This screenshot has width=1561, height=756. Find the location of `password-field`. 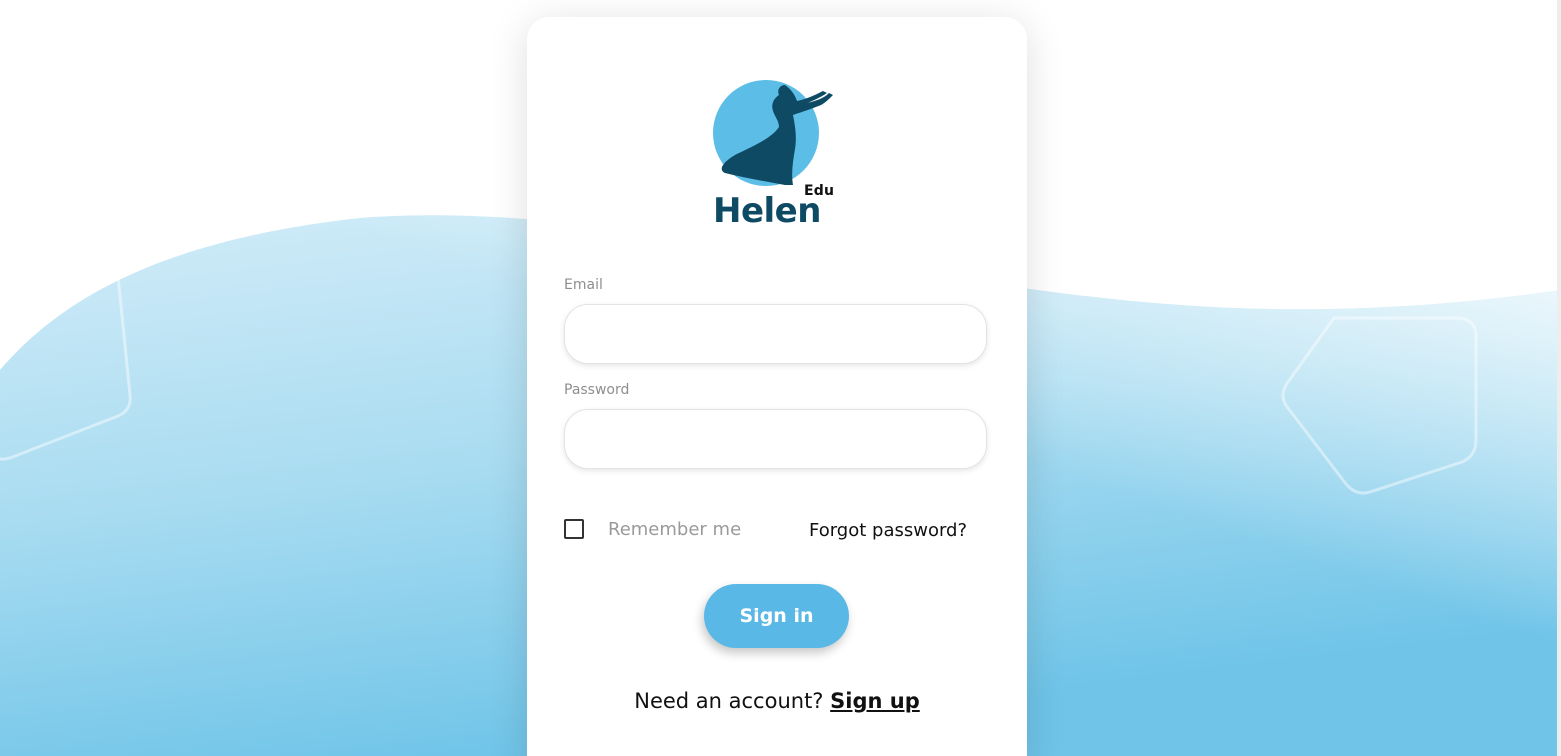

password-field is located at coordinates (775, 439).